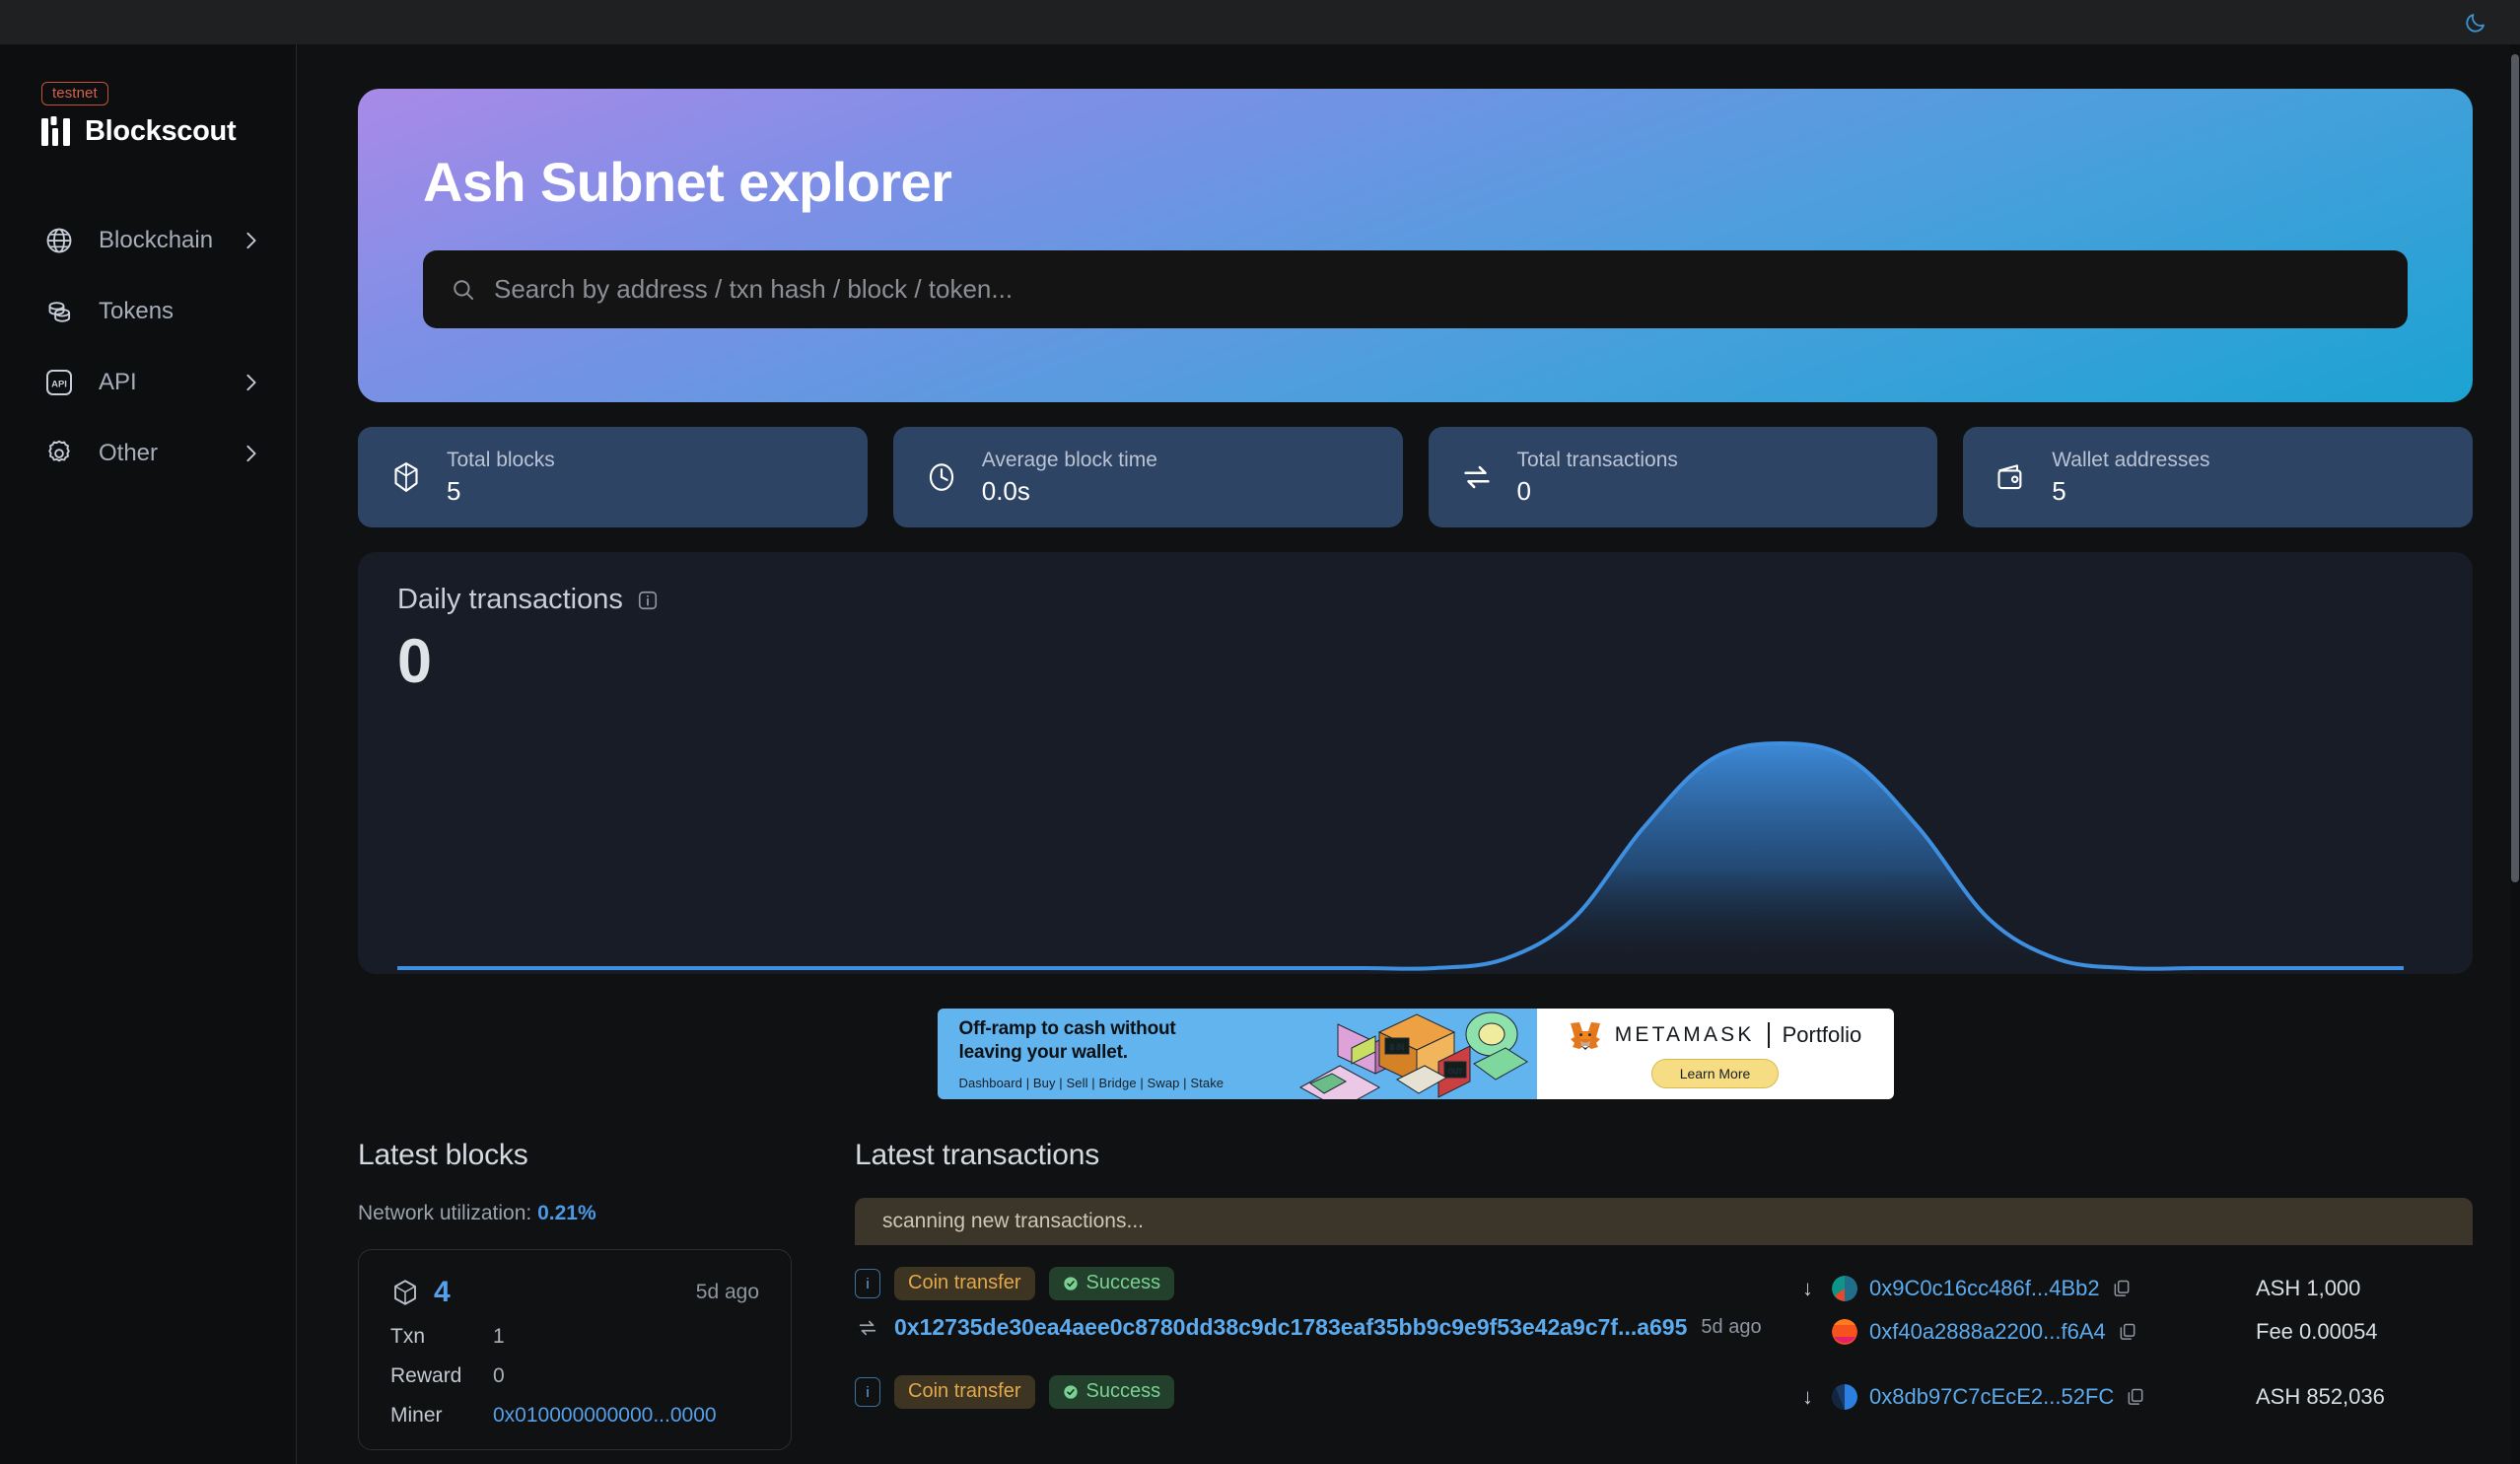 Image resolution: width=2520 pixels, height=1464 pixels. Describe the element at coordinates (1005, 491) in the screenshot. I see `stat-value: 0.0s` at that location.